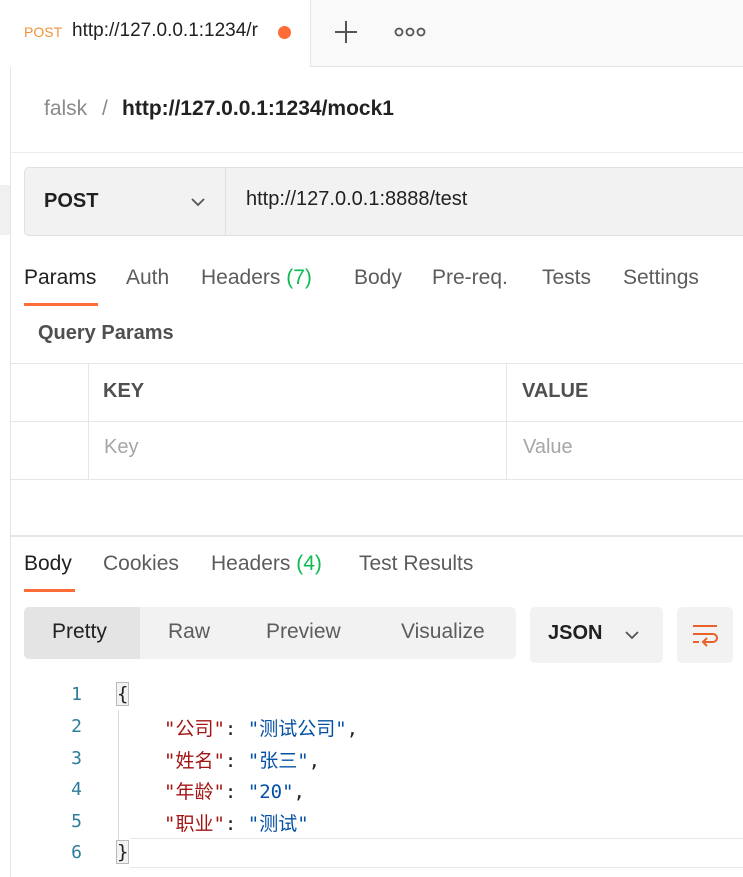 The height and width of the screenshot is (877, 743). What do you see at coordinates (258, 109) in the screenshot?
I see `request-name: http://127.0.0.1:1234/mock1` at bounding box center [258, 109].